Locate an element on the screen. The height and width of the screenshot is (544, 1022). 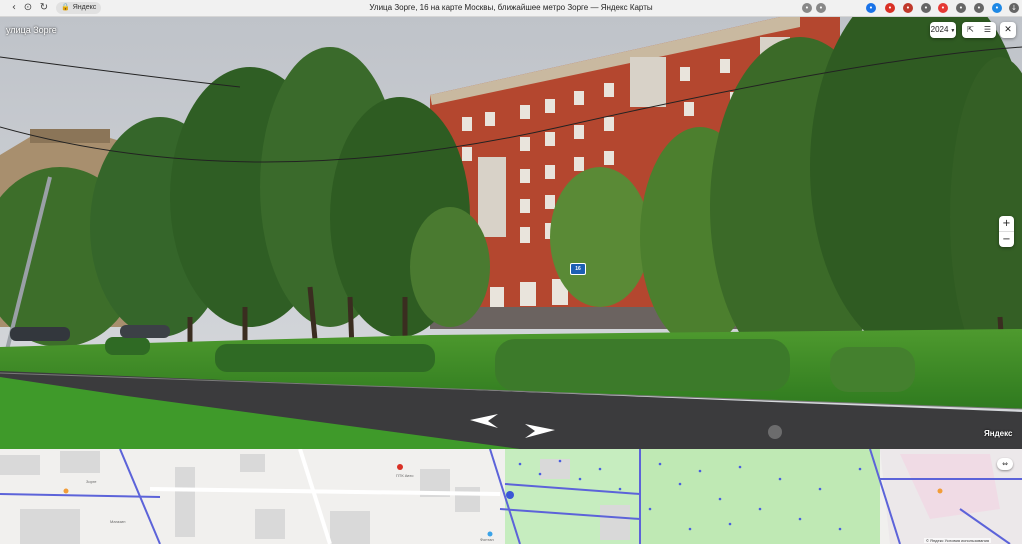
chevron-down-icon: ▼ is located at coordinates (953, 31).